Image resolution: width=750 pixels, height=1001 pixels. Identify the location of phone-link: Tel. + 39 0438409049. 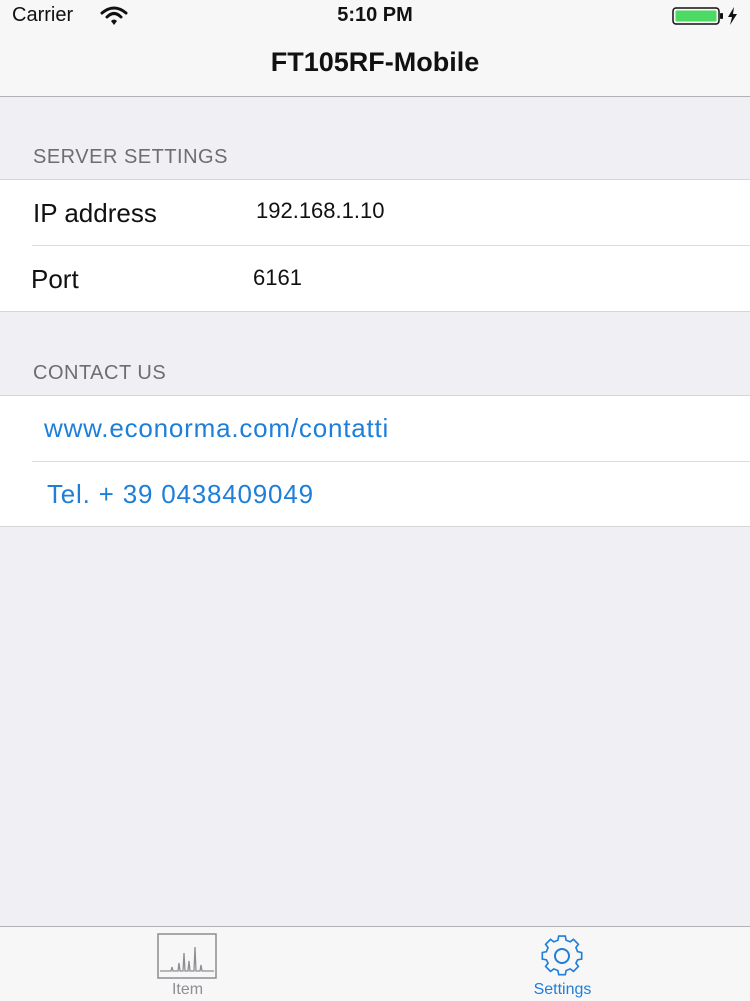
(180, 494).